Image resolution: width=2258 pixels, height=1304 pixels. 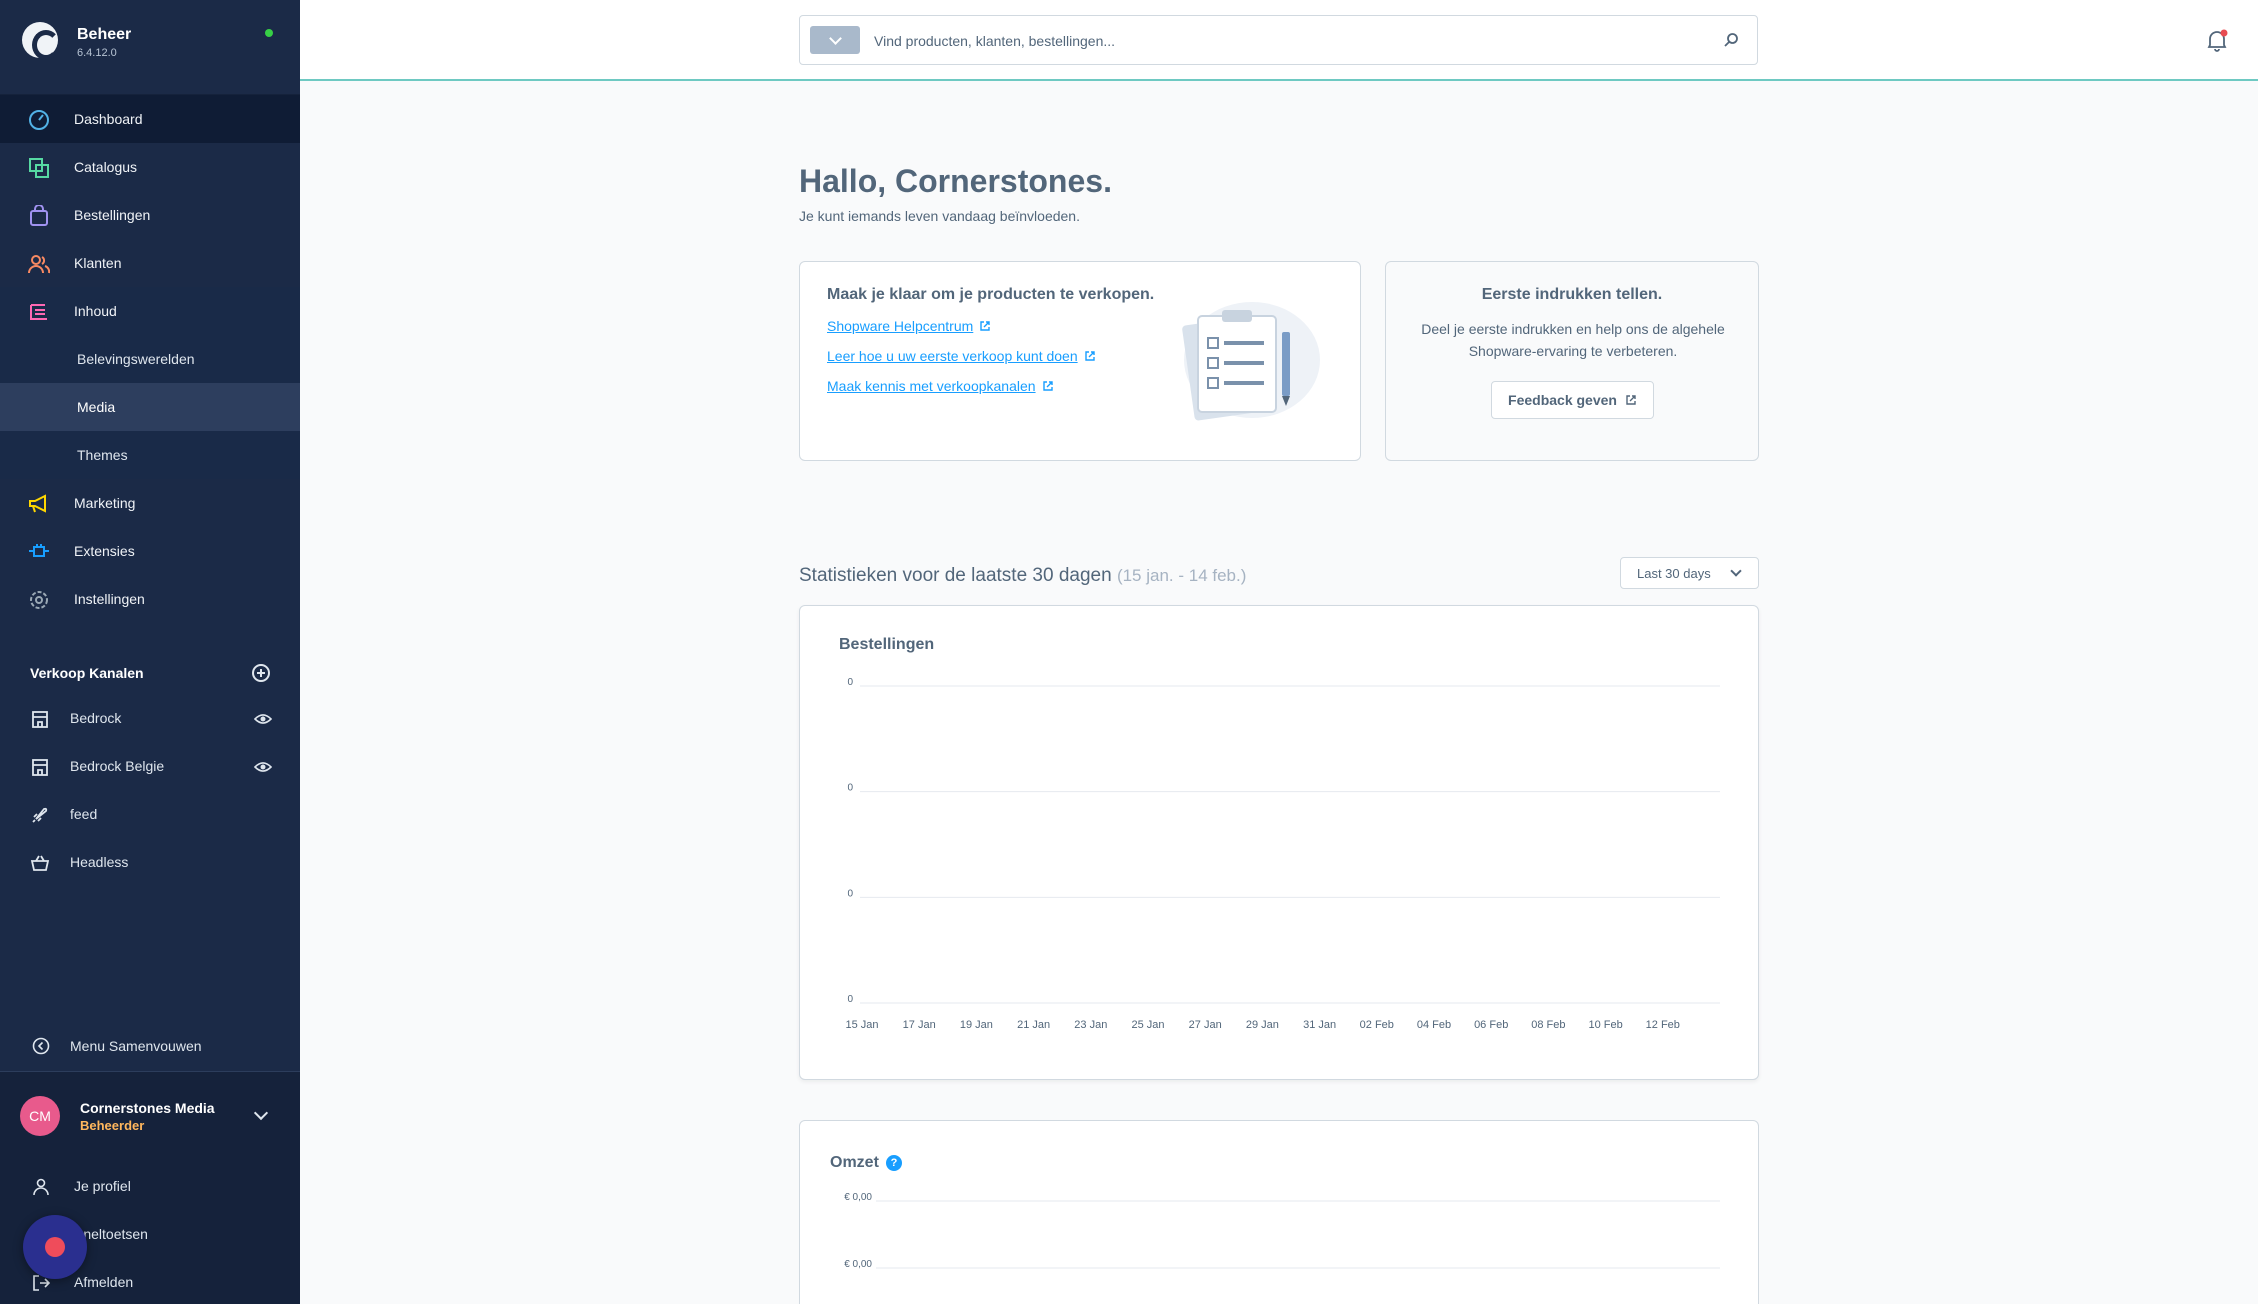 I want to click on sales-channel-headless: Headless, so click(x=150, y=863).